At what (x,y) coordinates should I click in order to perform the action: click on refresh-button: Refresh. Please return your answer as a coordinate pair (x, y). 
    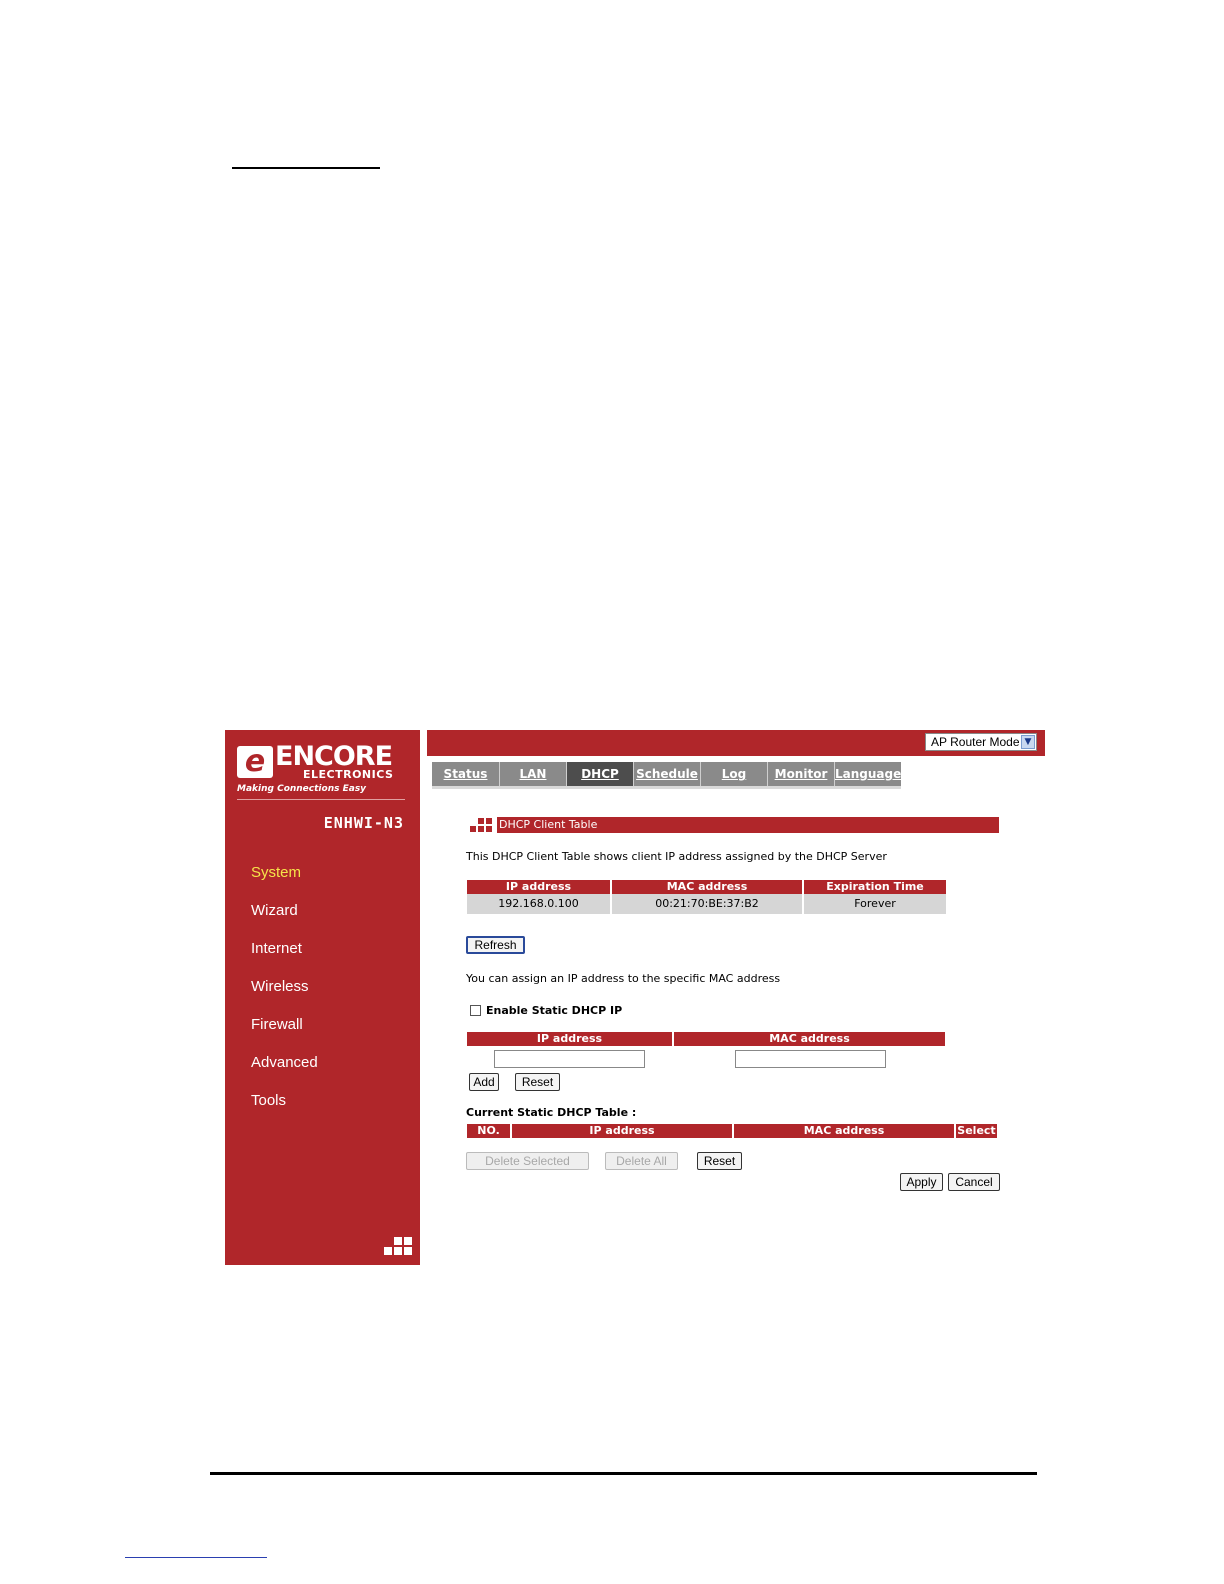
    Looking at the image, I should click on (495, 945).